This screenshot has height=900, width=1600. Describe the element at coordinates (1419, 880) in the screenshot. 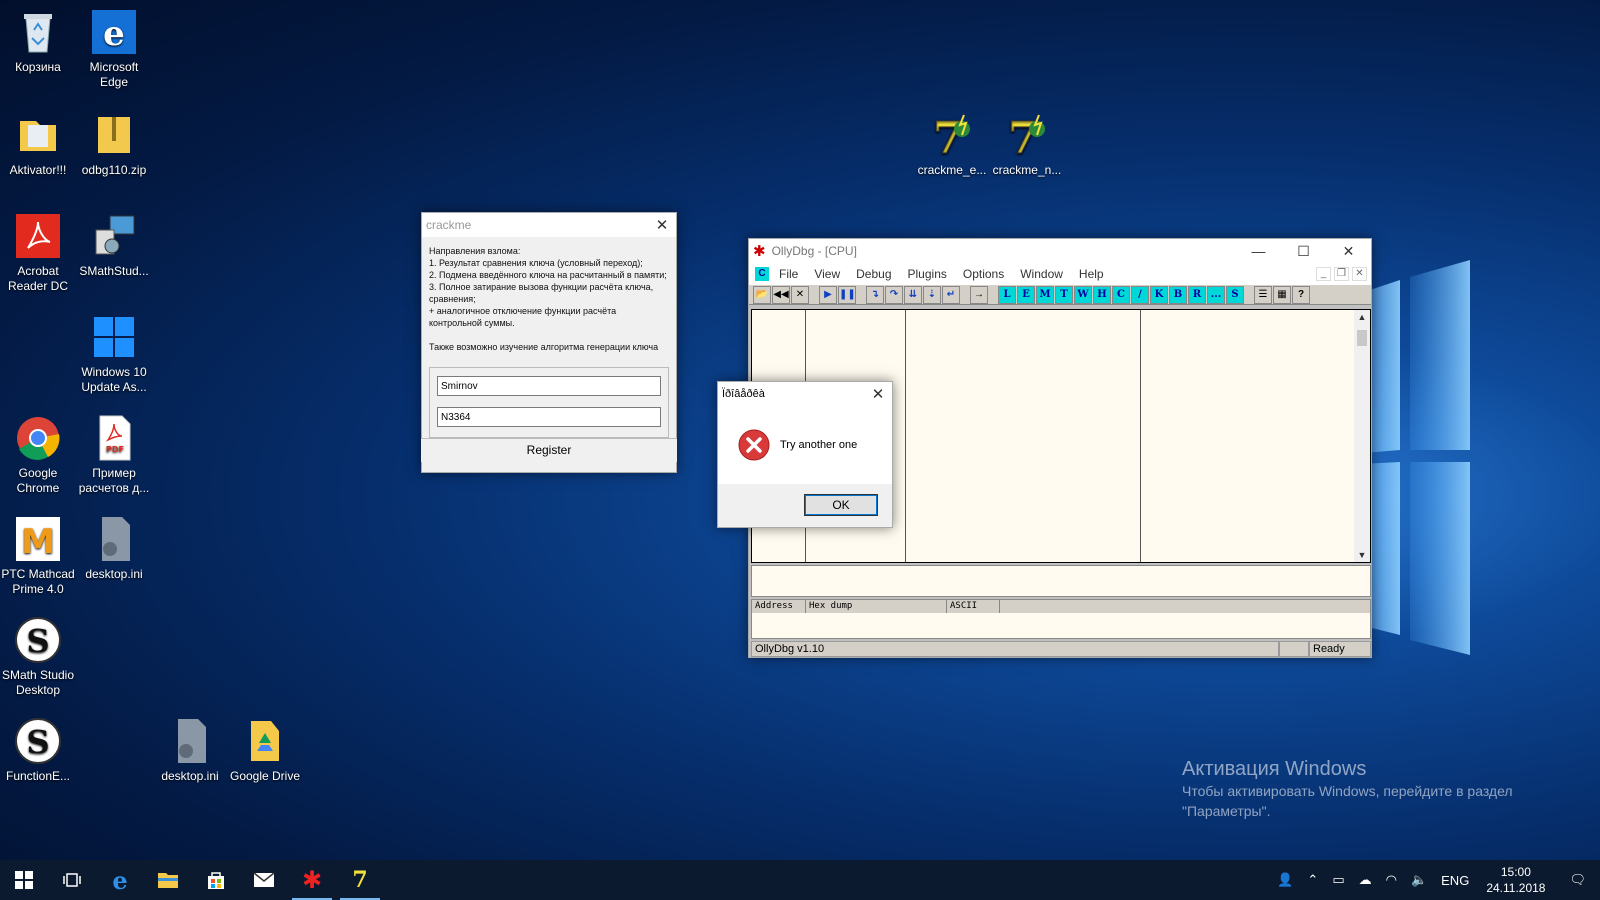

I see `volume-icon: 🔈` at that location.